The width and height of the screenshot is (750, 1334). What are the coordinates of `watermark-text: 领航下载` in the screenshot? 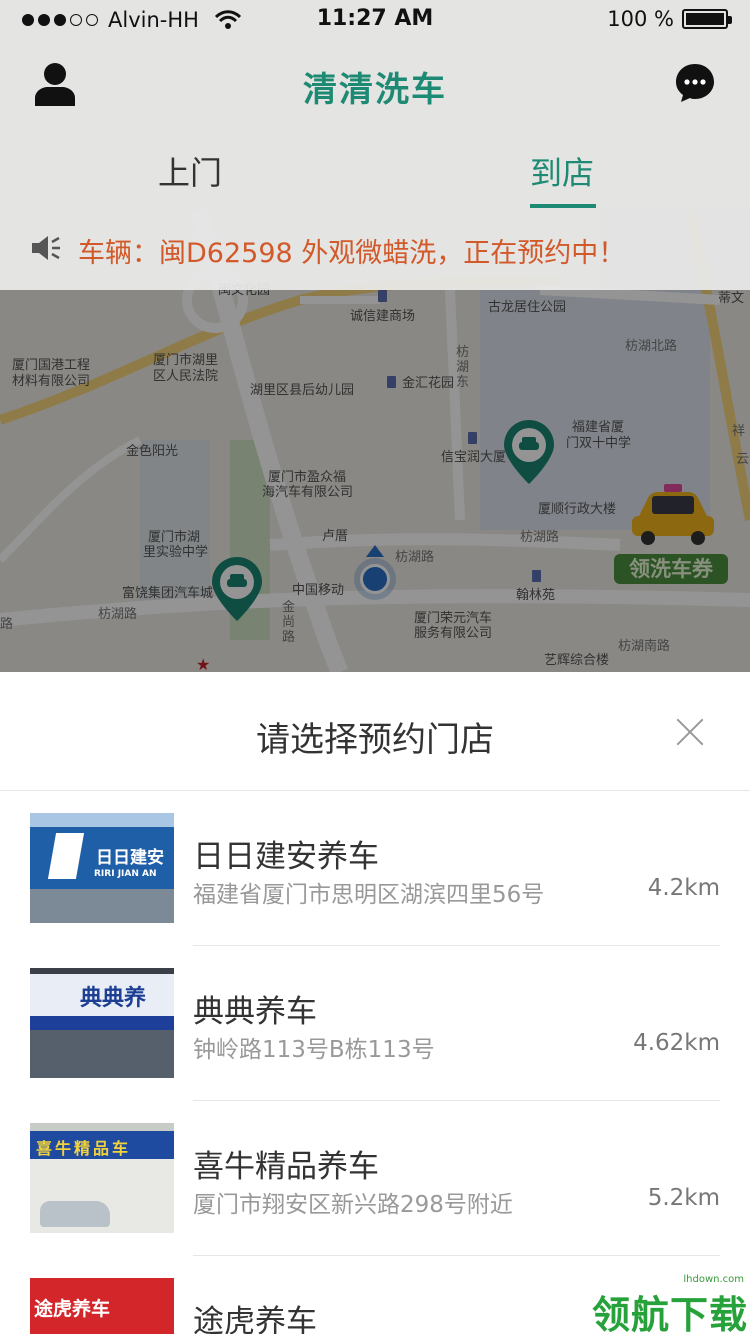 It's located at (669, 1313).